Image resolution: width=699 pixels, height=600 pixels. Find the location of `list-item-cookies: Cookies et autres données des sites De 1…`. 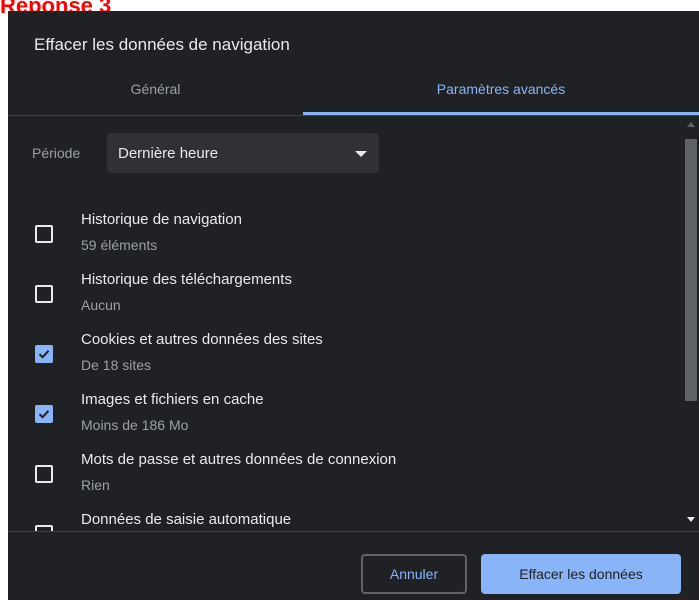

list-item-cookies: Cookies et autres données des sites De 1… is located at coordinates (345, 361).